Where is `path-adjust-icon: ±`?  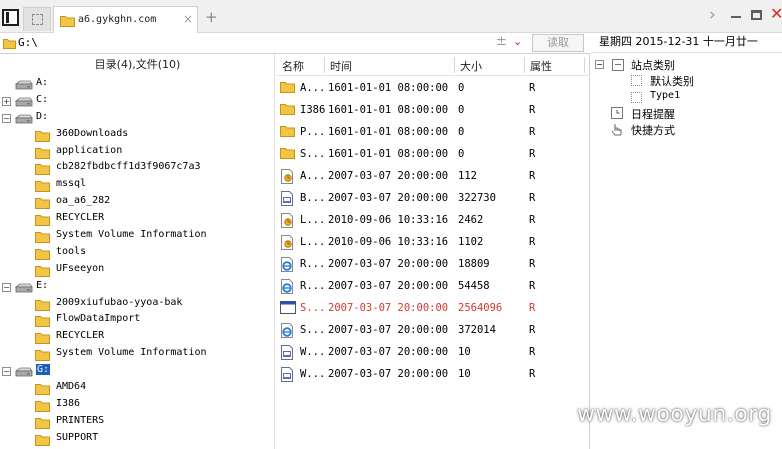
path-adjust-icon: ± is located at coordinates (501, 41).